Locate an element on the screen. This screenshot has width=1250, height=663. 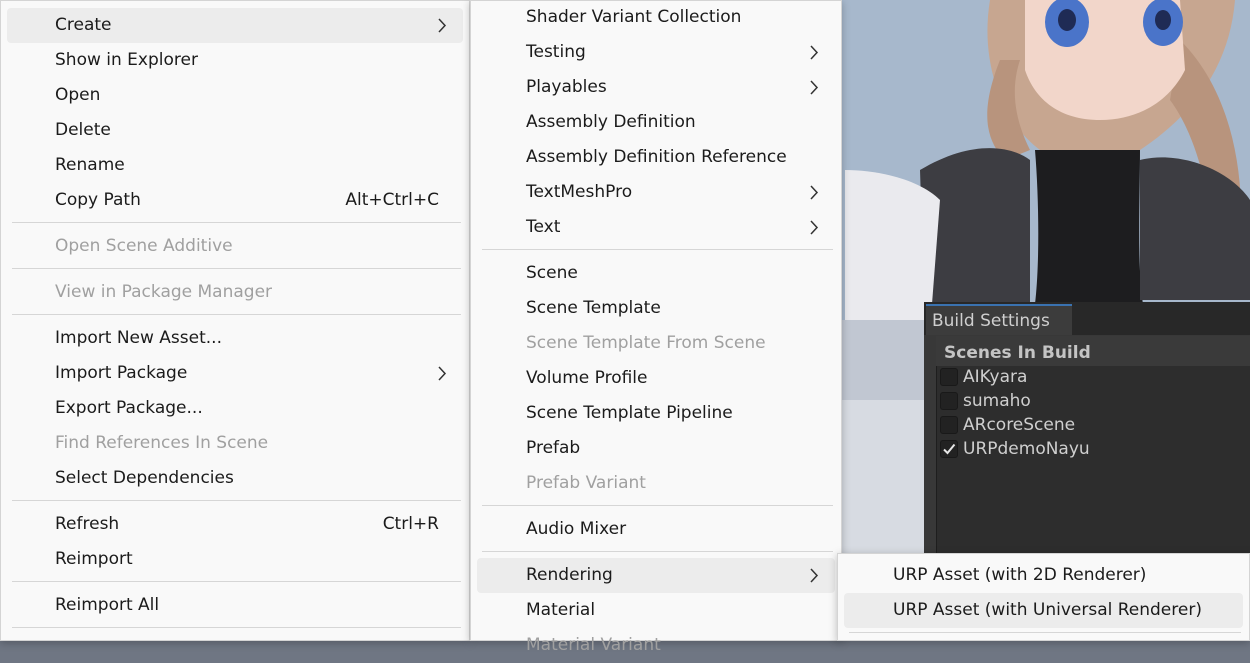
menu-item-label: URP Asset (with Universal Renderer) is located at coordinates (1047, 610).